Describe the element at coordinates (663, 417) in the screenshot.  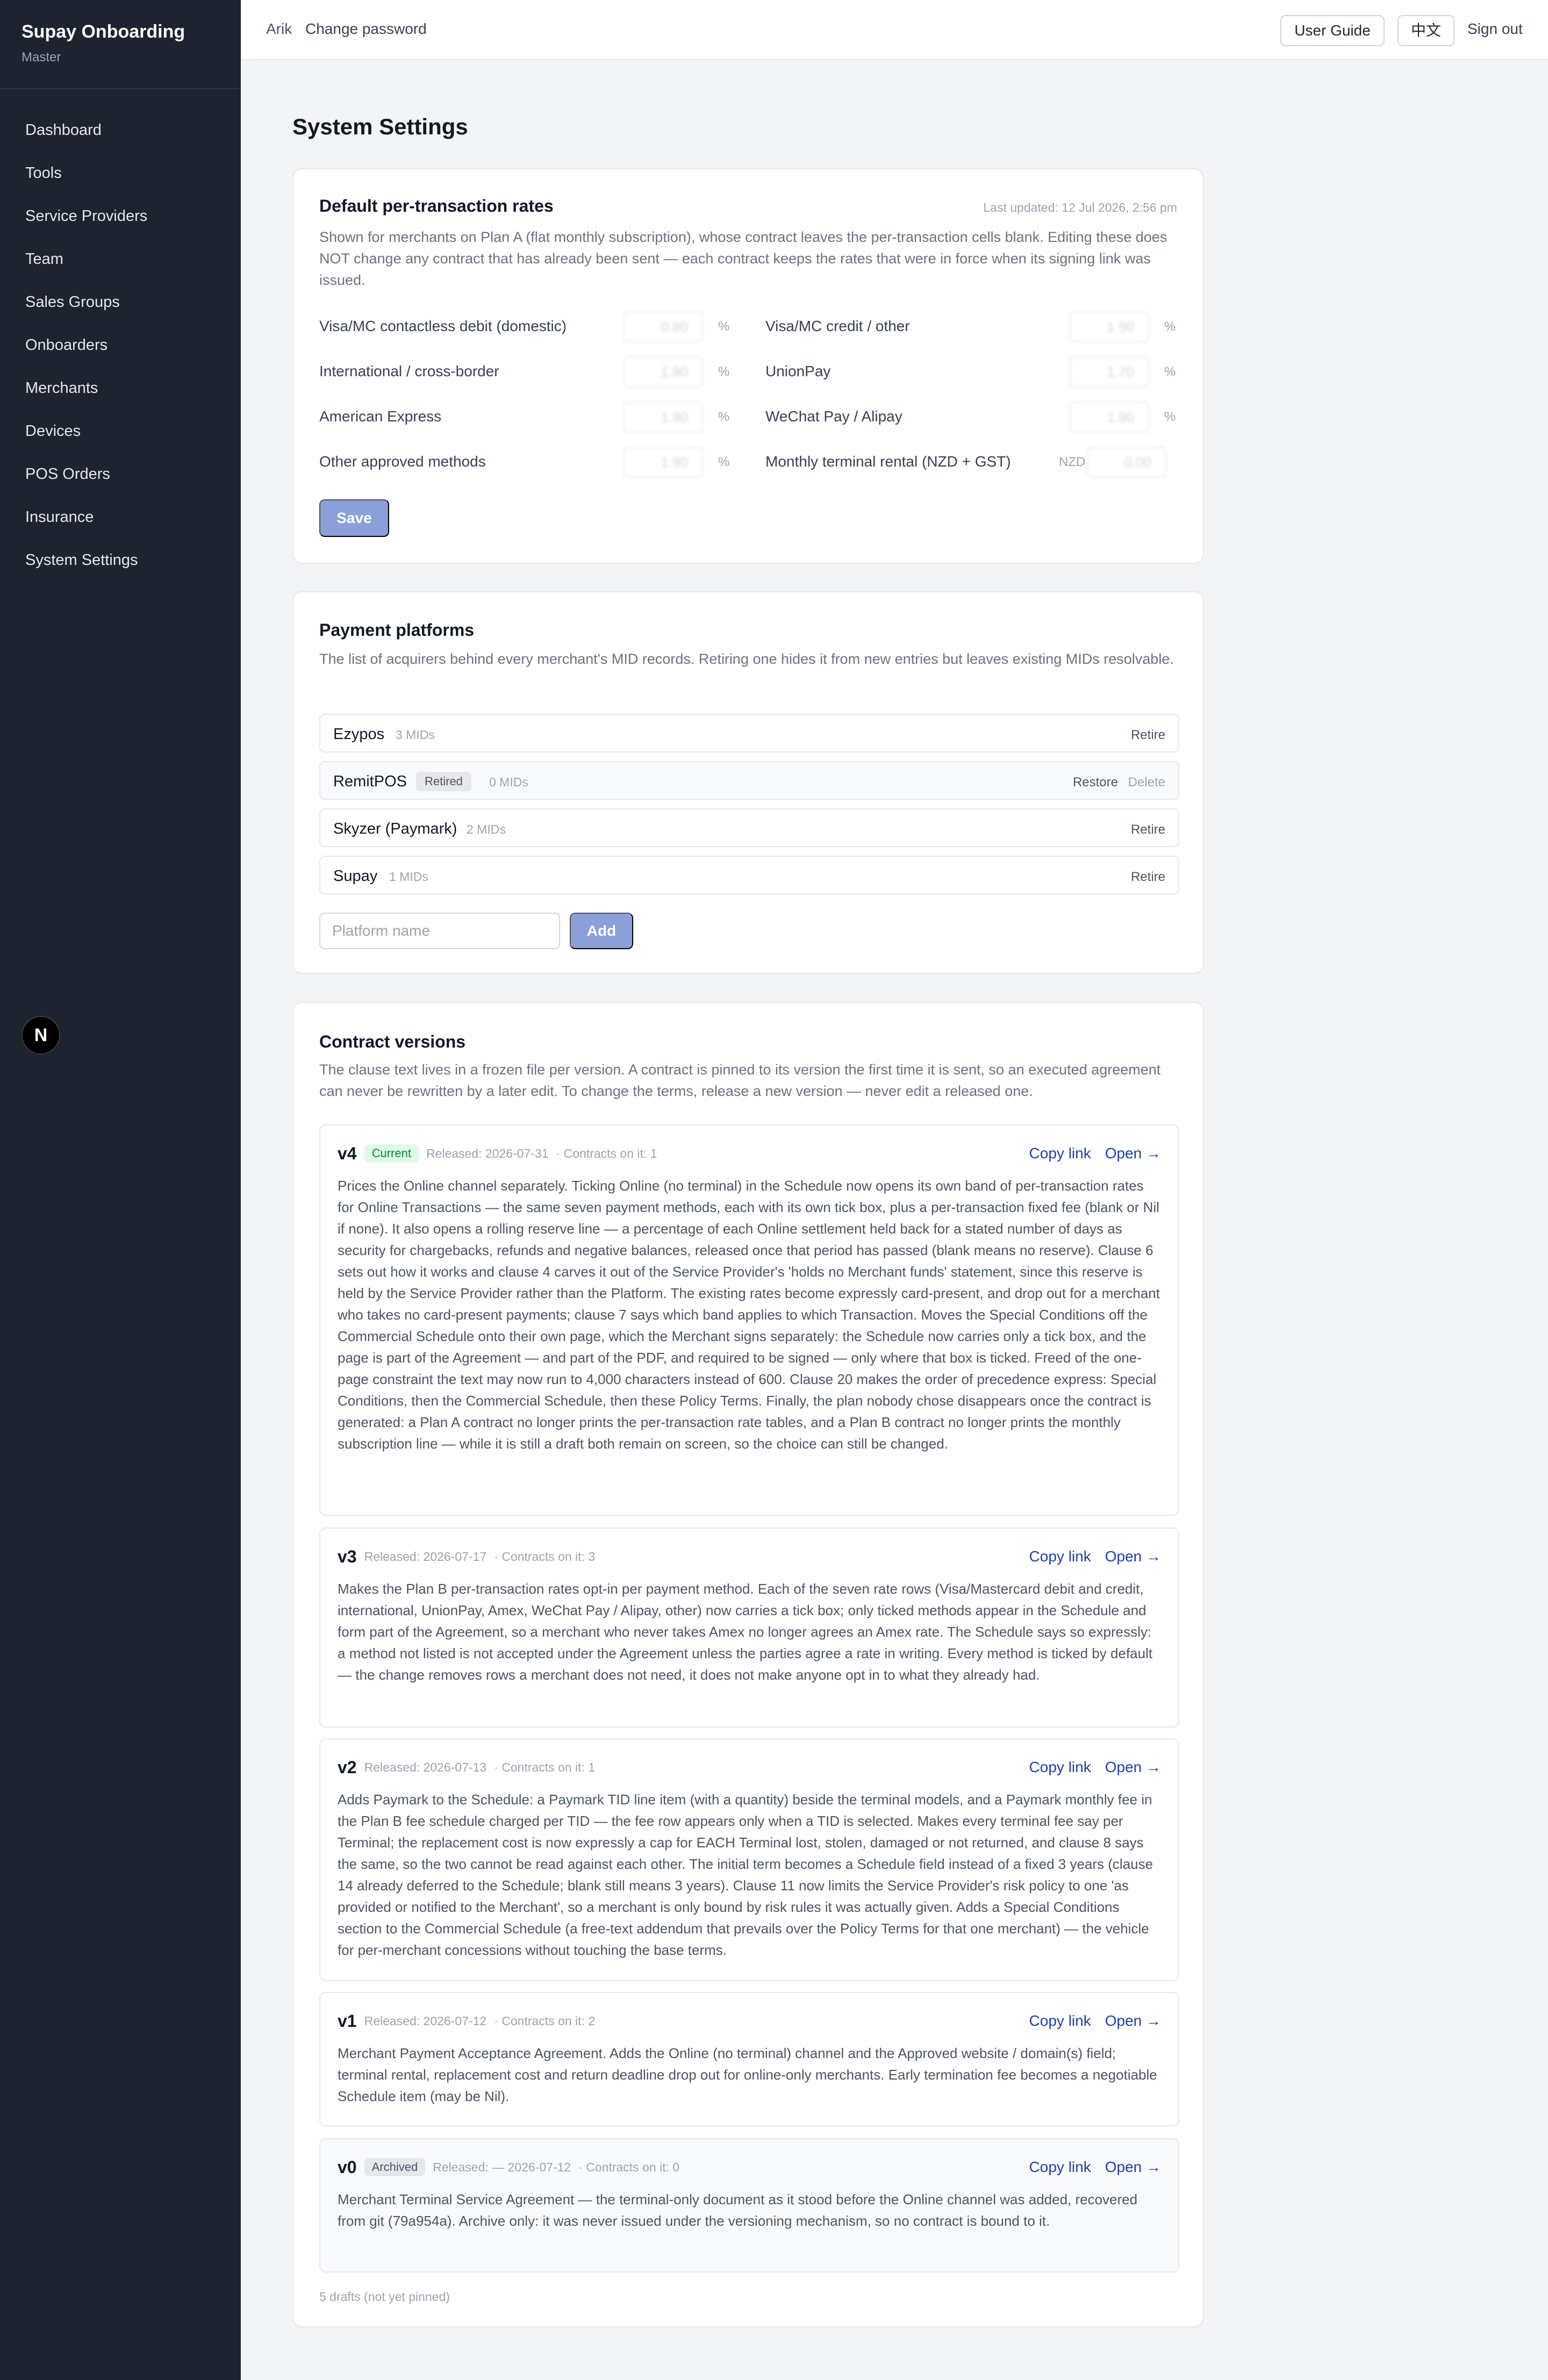
I see `rate-input-amex: 1.90` at that location.